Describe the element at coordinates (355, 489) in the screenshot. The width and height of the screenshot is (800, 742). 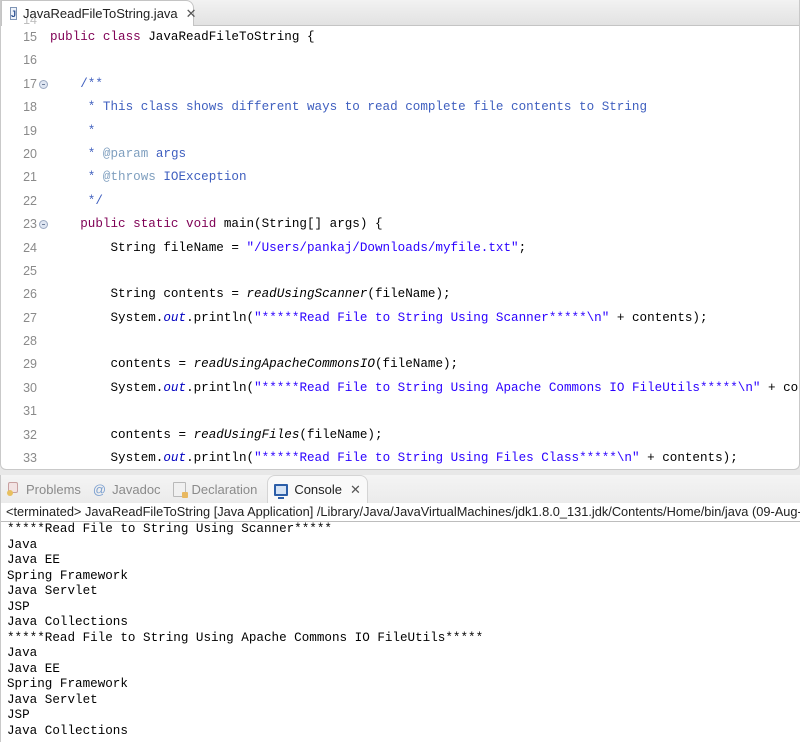
I see `close-icon: ✕` at that location.